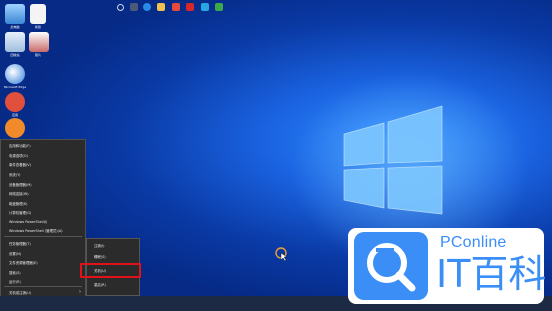 This screenshot has width=552, height=311. Describe the element at coordinates (20, 243) in the screenshot. I see `menu-item: 任务管理器(T)` at that location.